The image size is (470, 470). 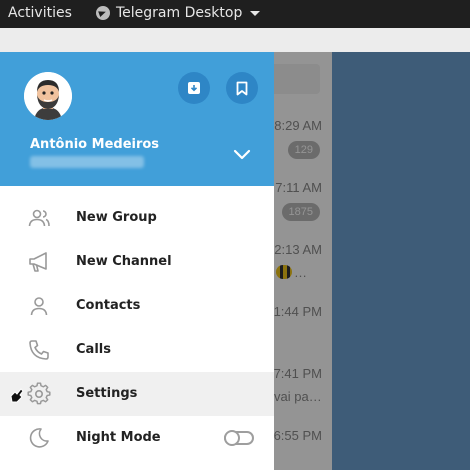 What do you see at coordinates (116, 217) in the screenshot?
I see `menu-item-label: New Group` at bounding box center [116, 217].